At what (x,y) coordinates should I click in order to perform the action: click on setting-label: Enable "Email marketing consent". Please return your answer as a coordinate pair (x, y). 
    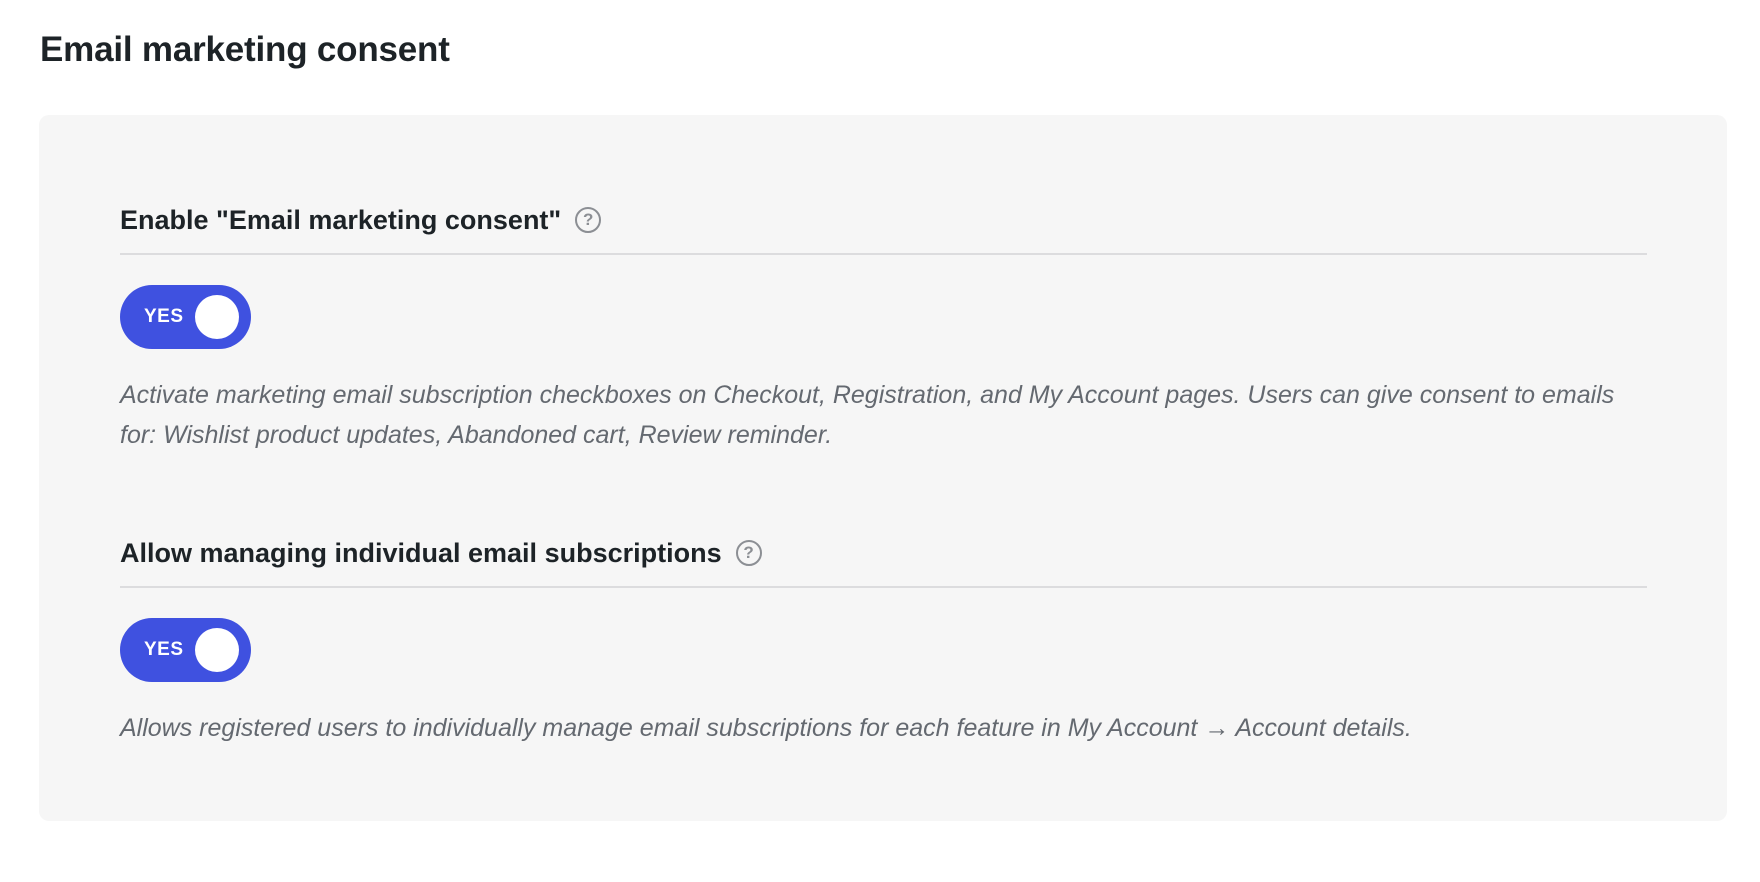
    Looking at the image, I should click on (341, 219).